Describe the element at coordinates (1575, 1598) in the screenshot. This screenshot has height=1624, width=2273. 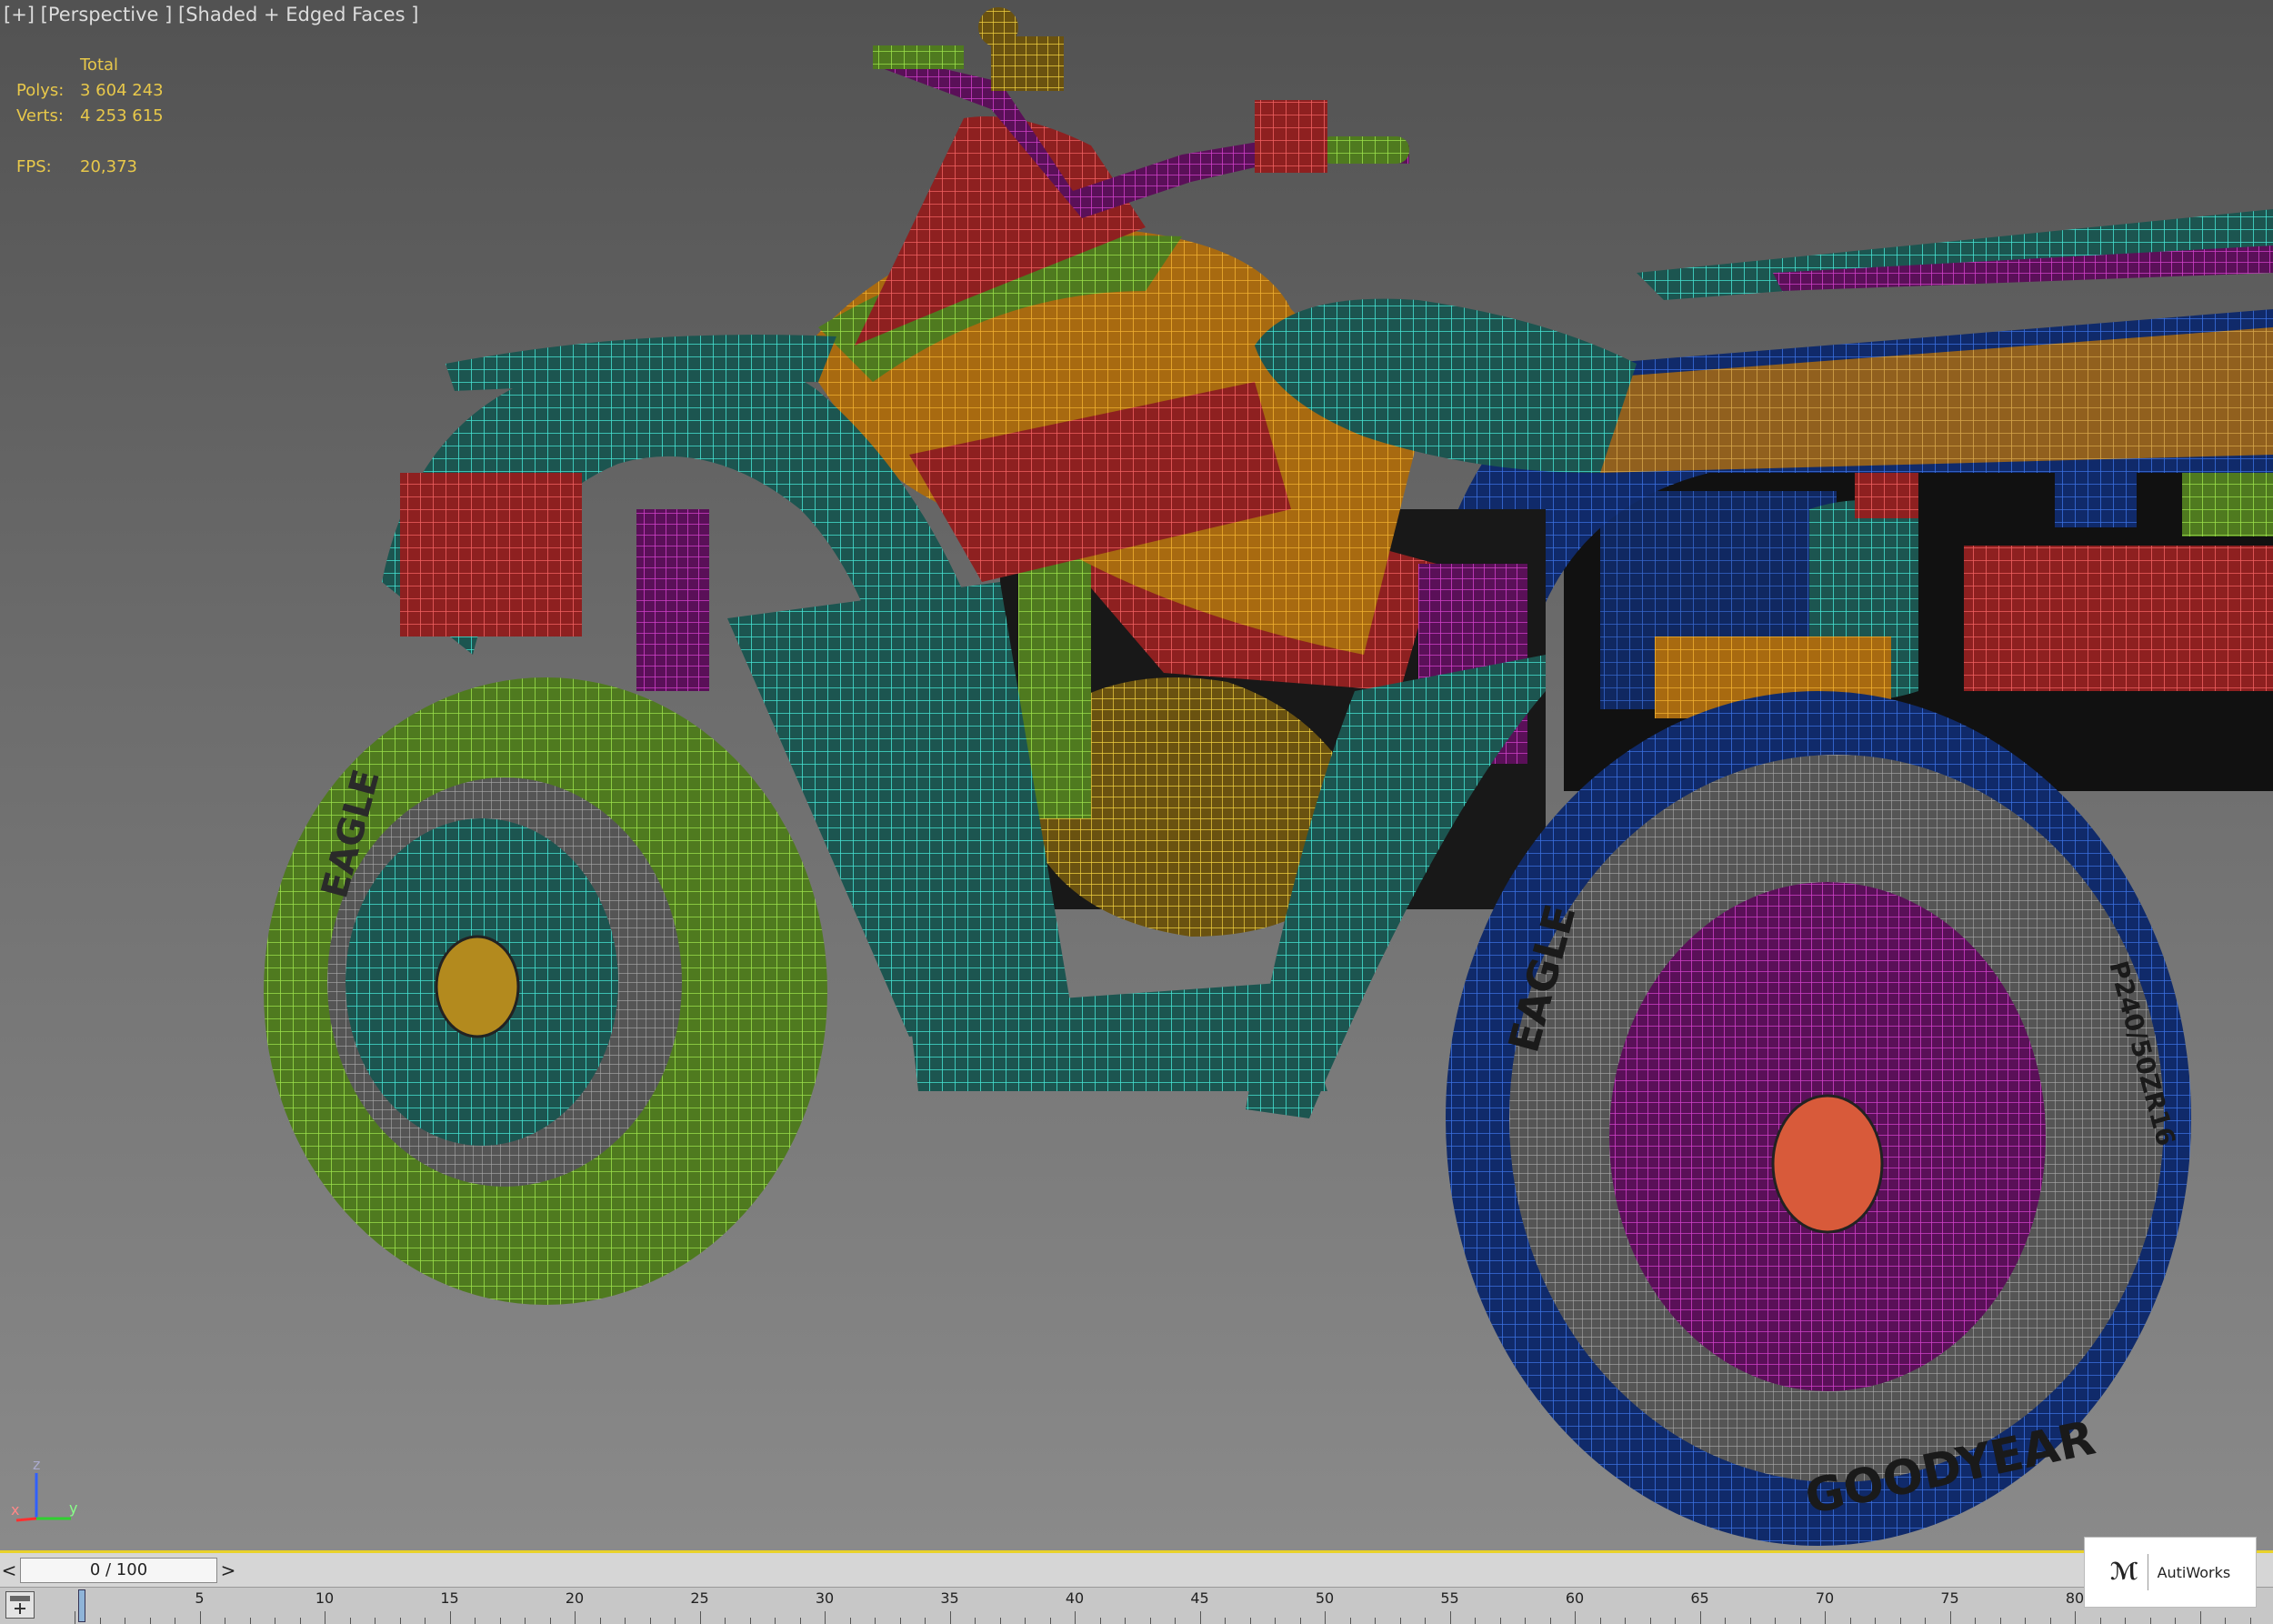
I see `ruler-label: 60` at that location.